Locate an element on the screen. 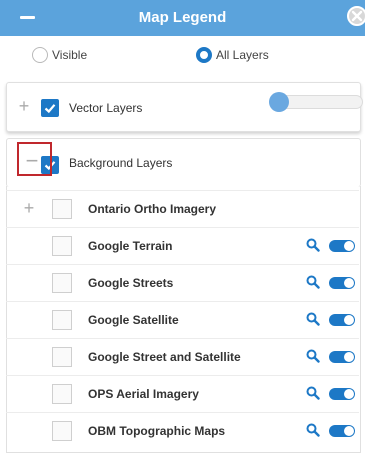 The image size is (365, 456). close-circle-icon is located at coordinates (356, 16).